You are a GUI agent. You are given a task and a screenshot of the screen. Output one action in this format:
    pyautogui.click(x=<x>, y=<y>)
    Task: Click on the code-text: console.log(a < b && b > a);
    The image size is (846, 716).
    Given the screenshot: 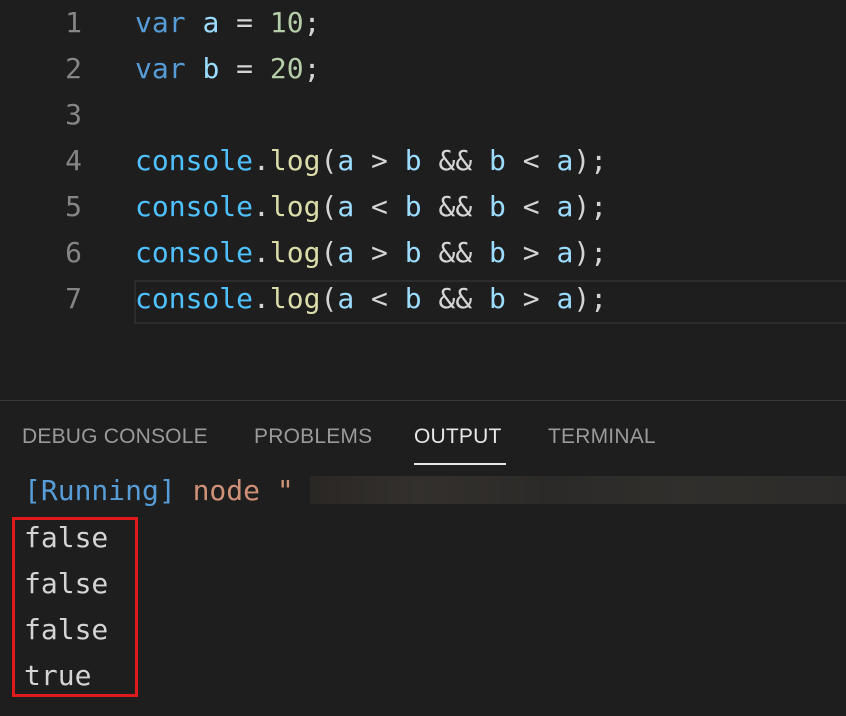 What is the action you would take?
    pyautogui.click(x=371, y=299)
    